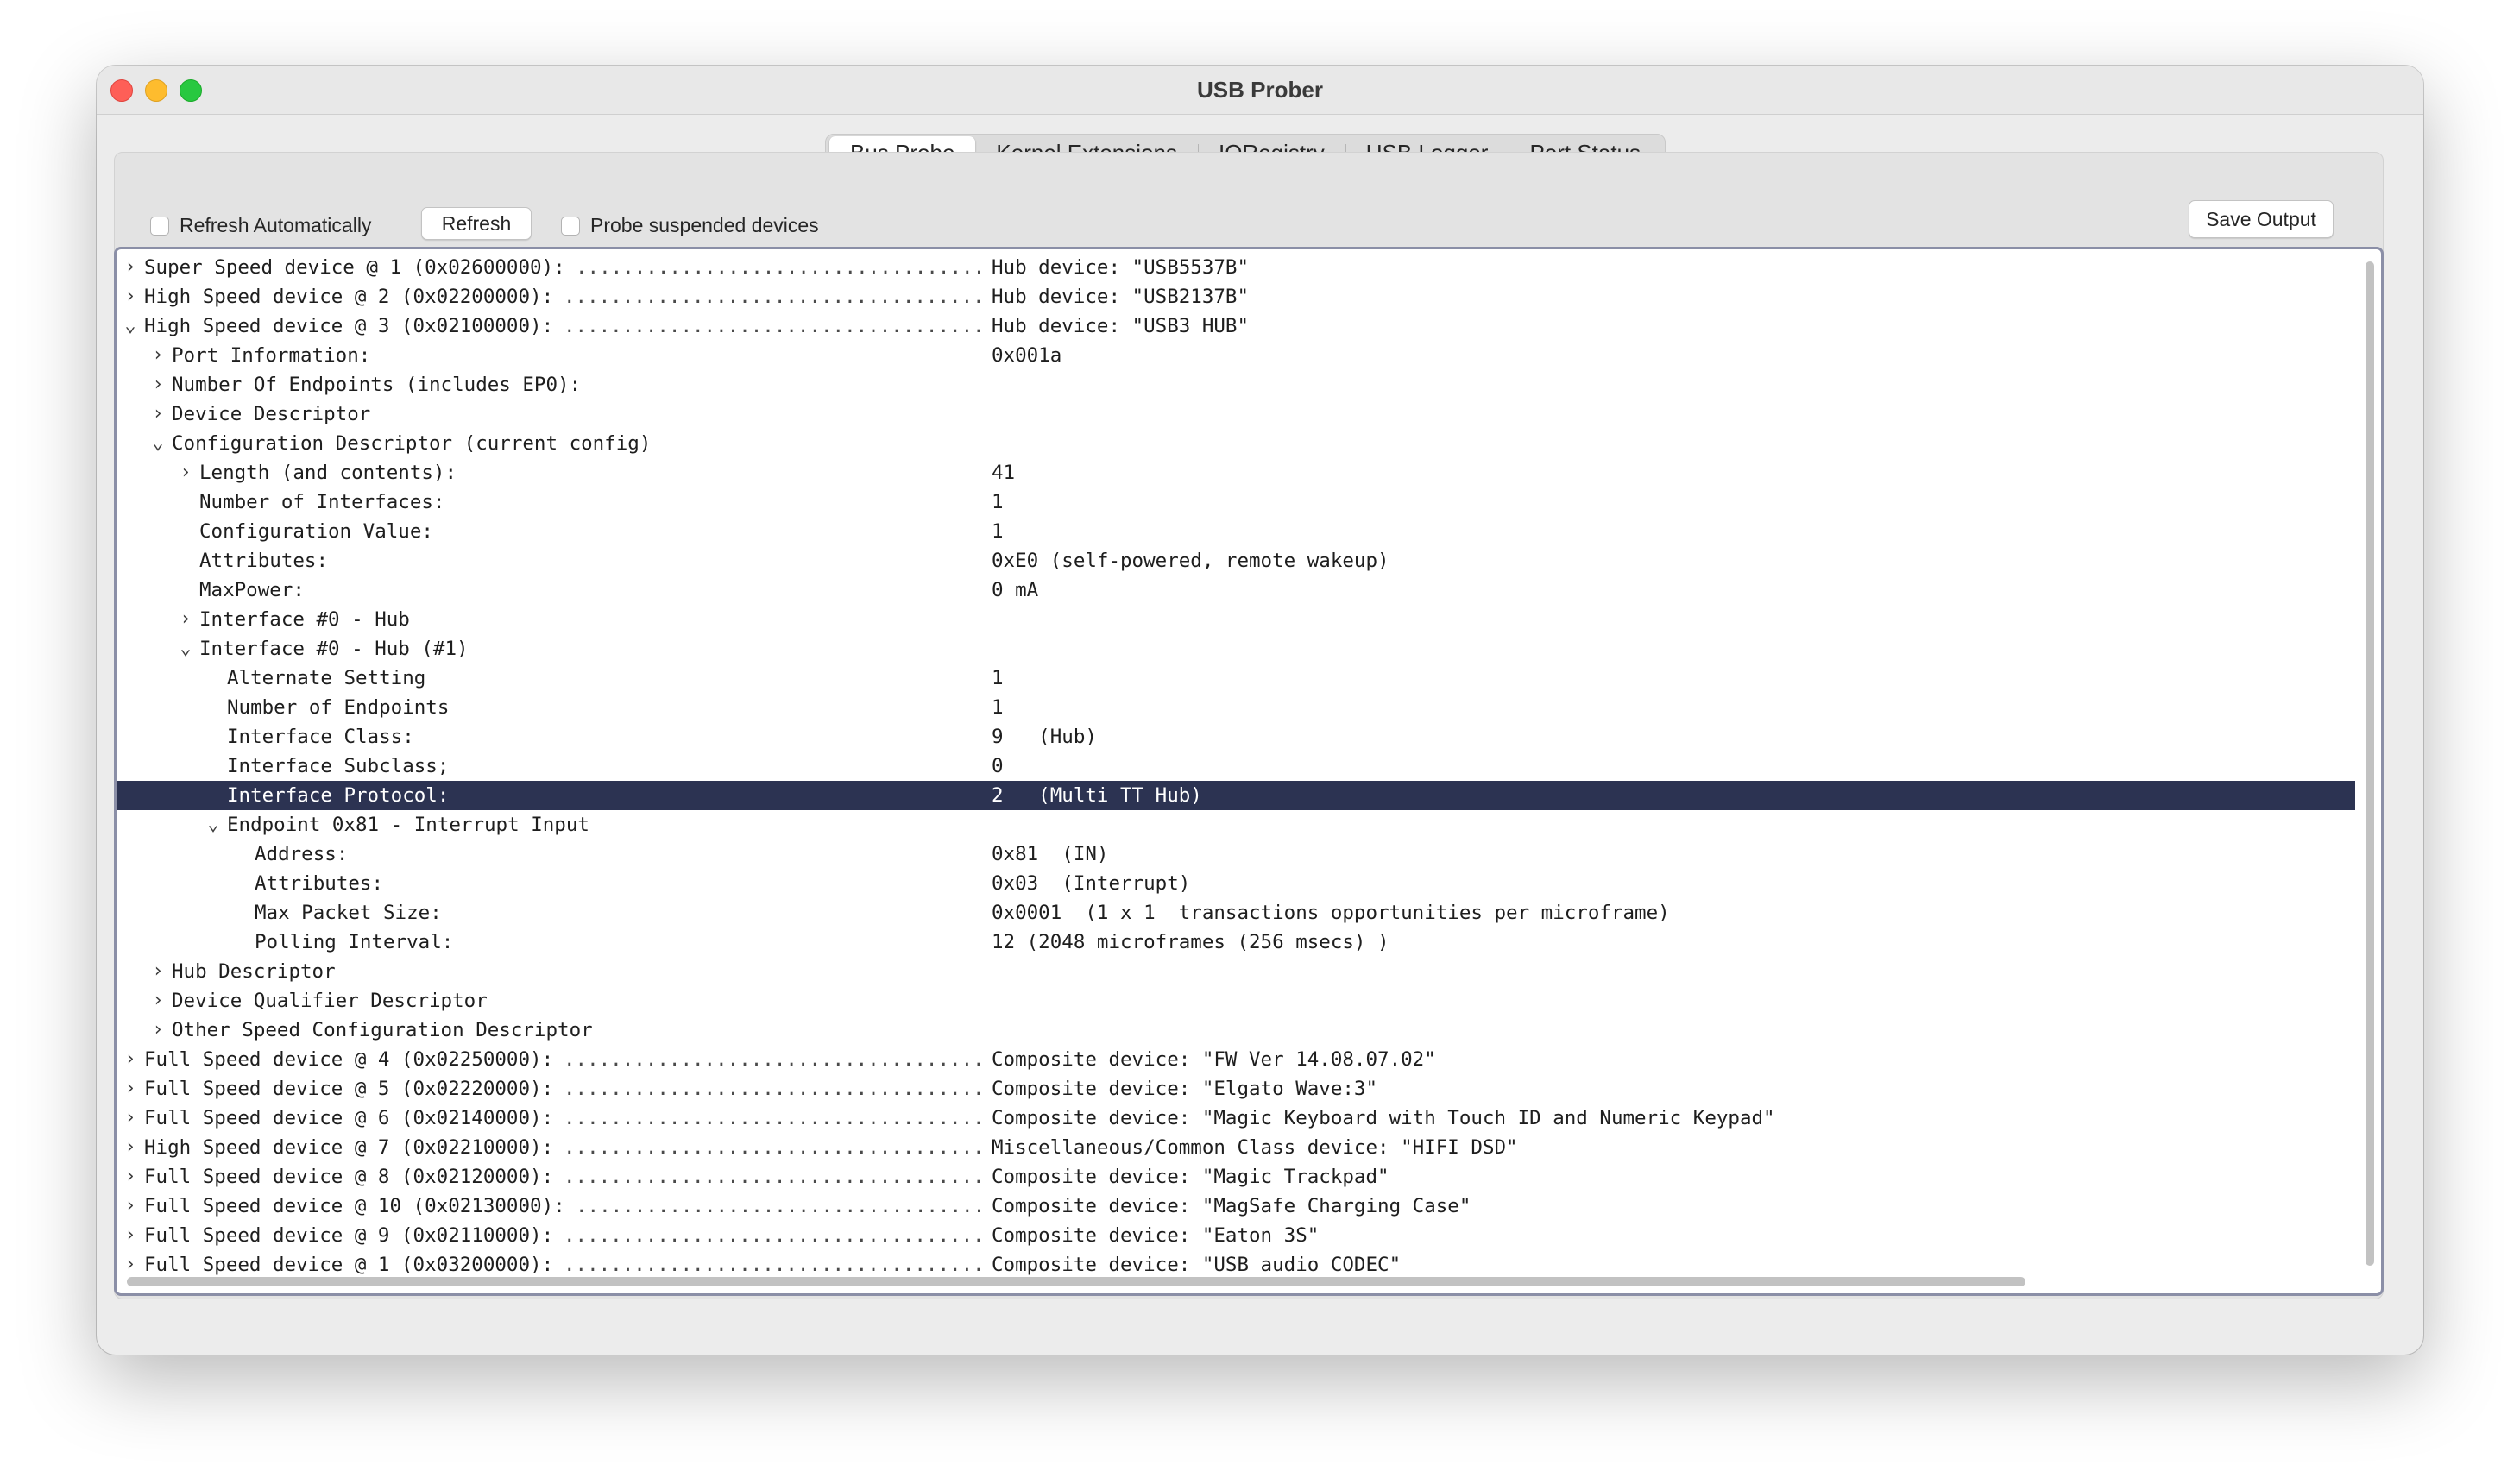  Describe the element at coordinates (1236, 1001) in the screenshot. I see `outline-row: › Device Qualifier Descriptor` at that location.